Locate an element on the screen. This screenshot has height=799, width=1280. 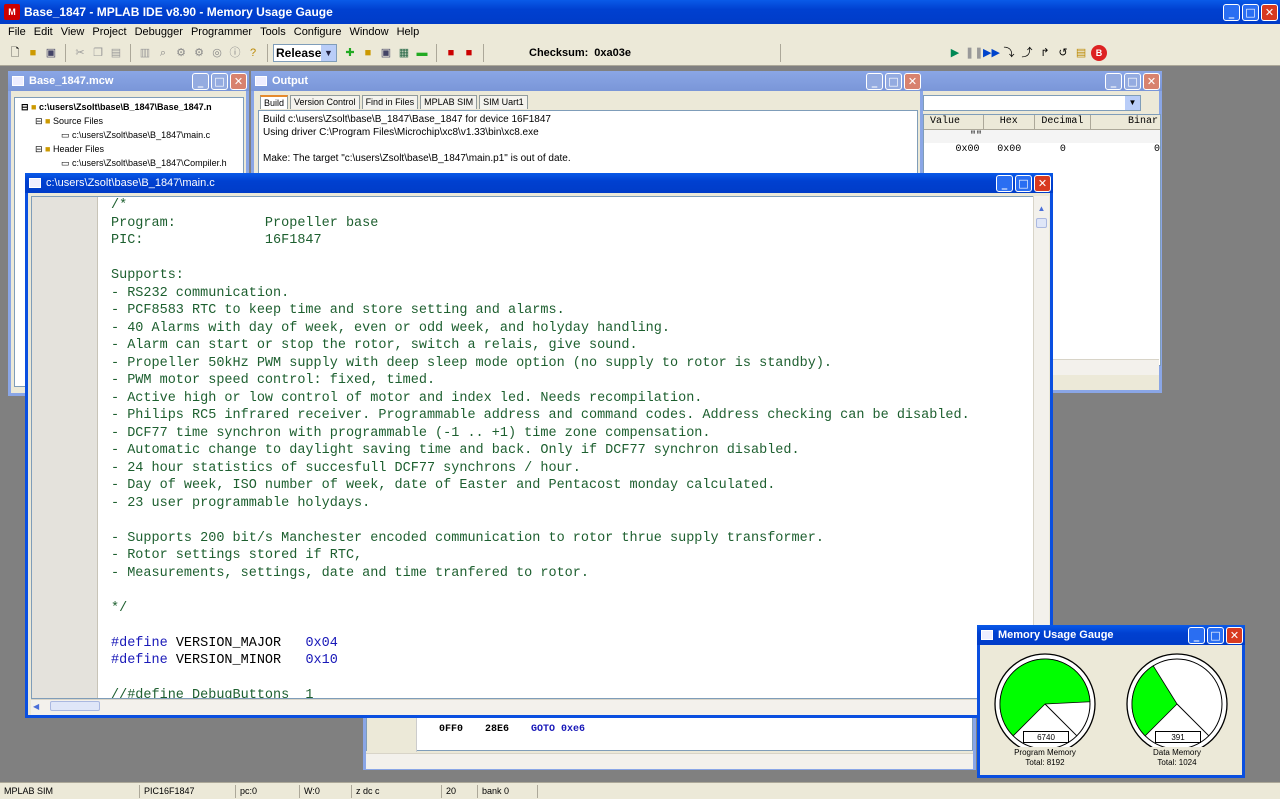
help-icon: ? is located at coordinates (253, 53).